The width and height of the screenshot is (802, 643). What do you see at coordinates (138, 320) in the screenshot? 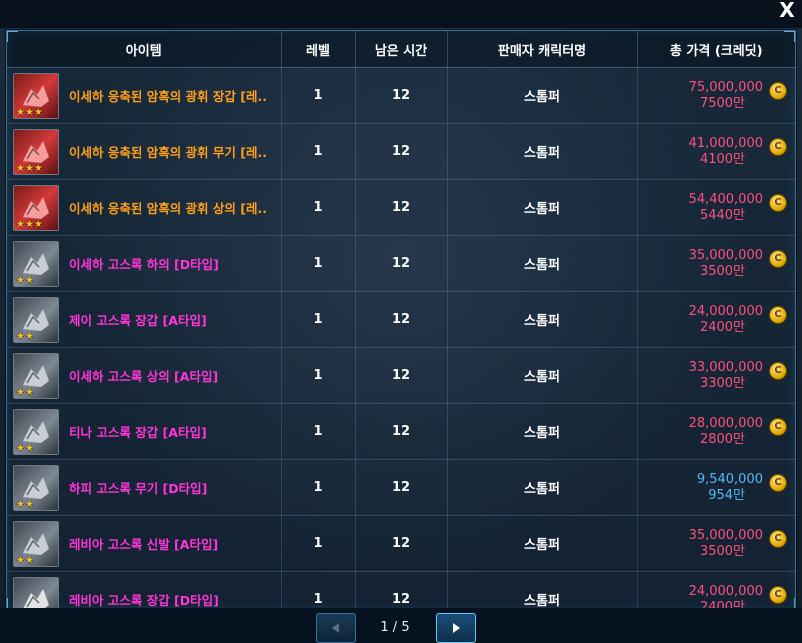
I see `item-name: 제이 고스록 장갑 [A타입]` at bounding box center [138, 320].